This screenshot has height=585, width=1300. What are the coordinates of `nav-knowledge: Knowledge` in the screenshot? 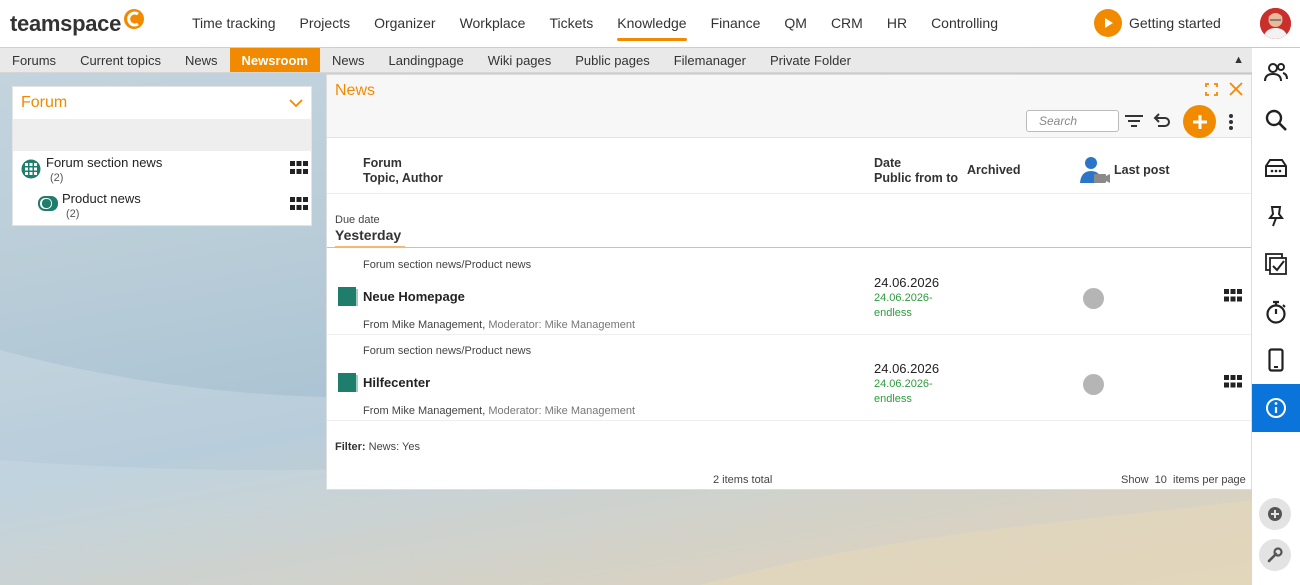 It's located at (651, 23).